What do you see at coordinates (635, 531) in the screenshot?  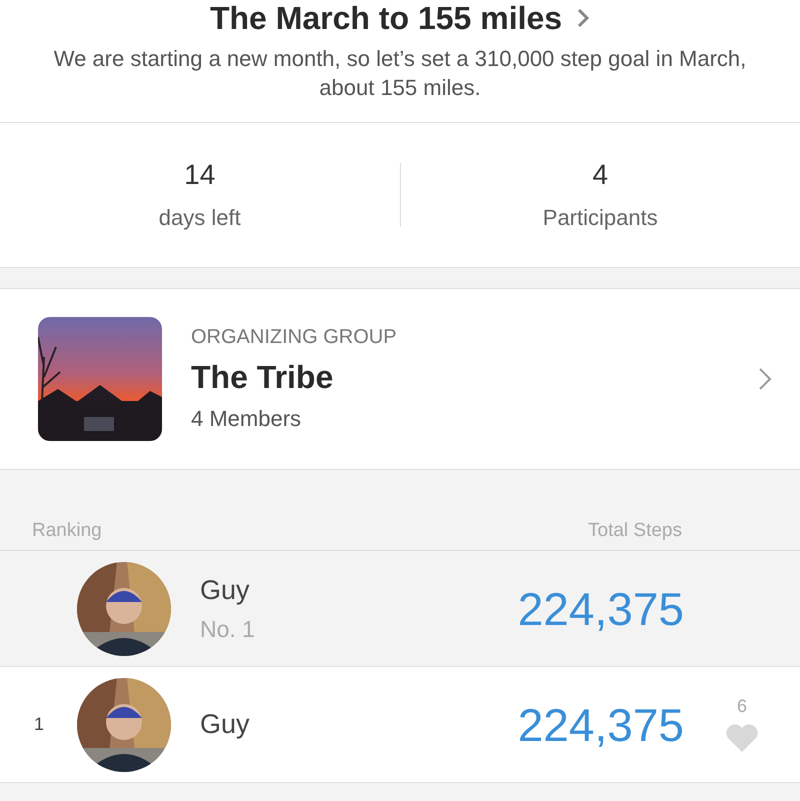 I see `column-heading: Total Steps` at bounding box center [635, 531].